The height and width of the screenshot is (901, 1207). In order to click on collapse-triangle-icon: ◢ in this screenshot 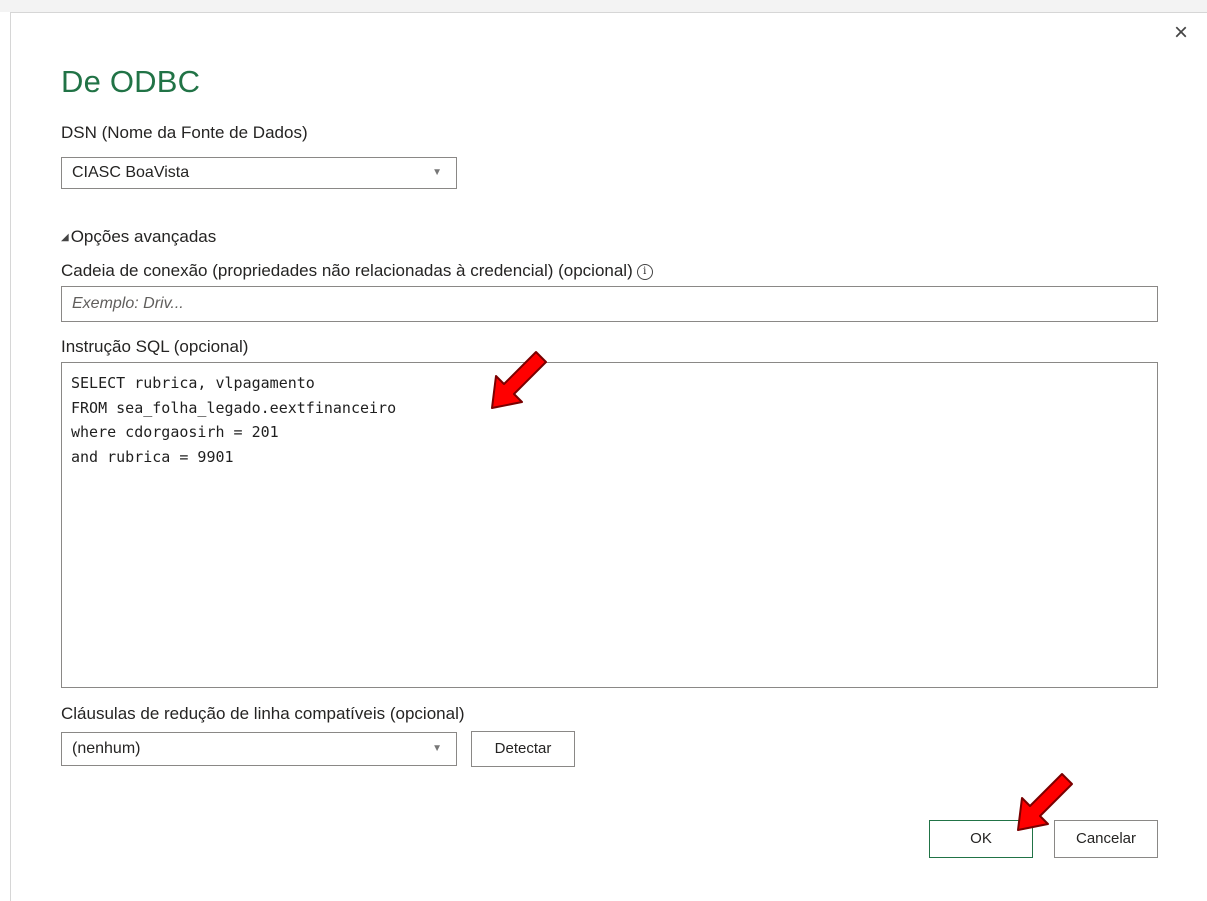, I will do `click(65, 237)`.